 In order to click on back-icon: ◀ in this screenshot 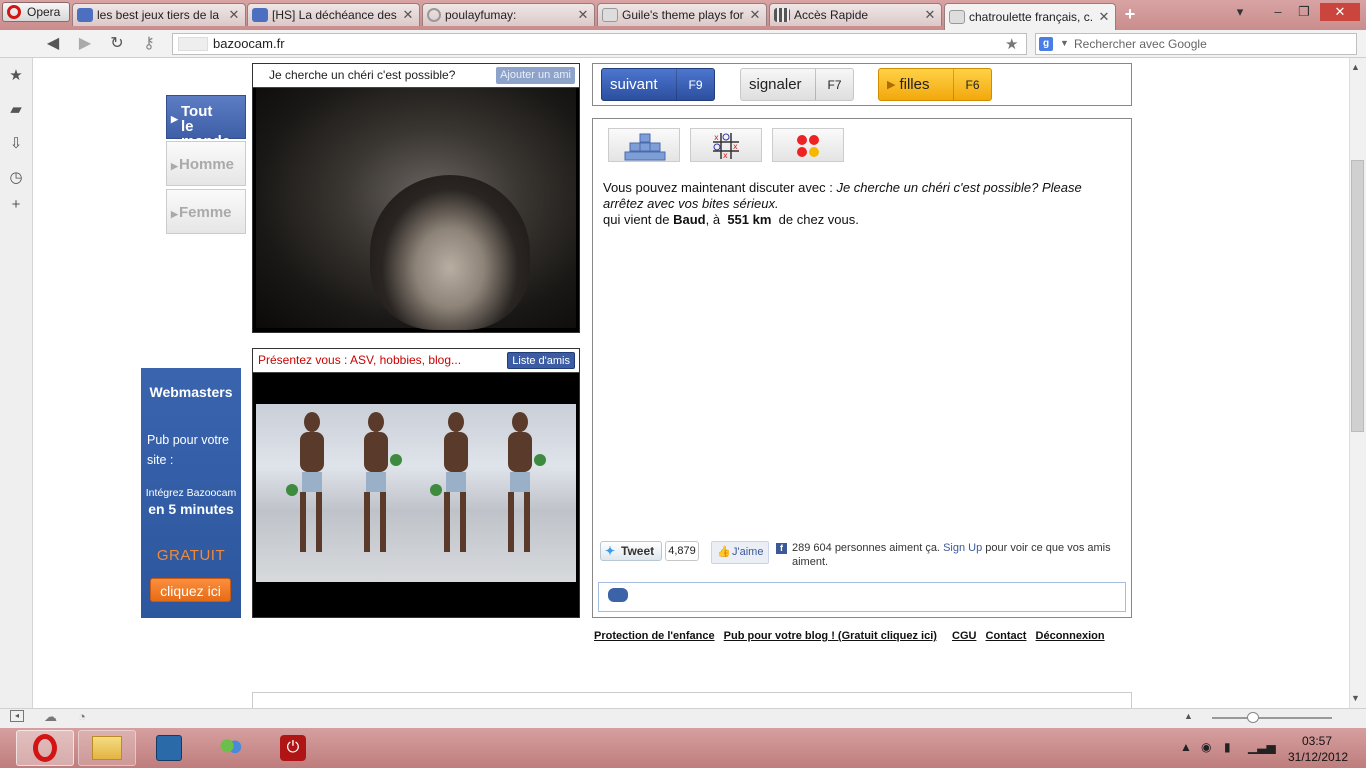, I will do `click(53, 44)`.